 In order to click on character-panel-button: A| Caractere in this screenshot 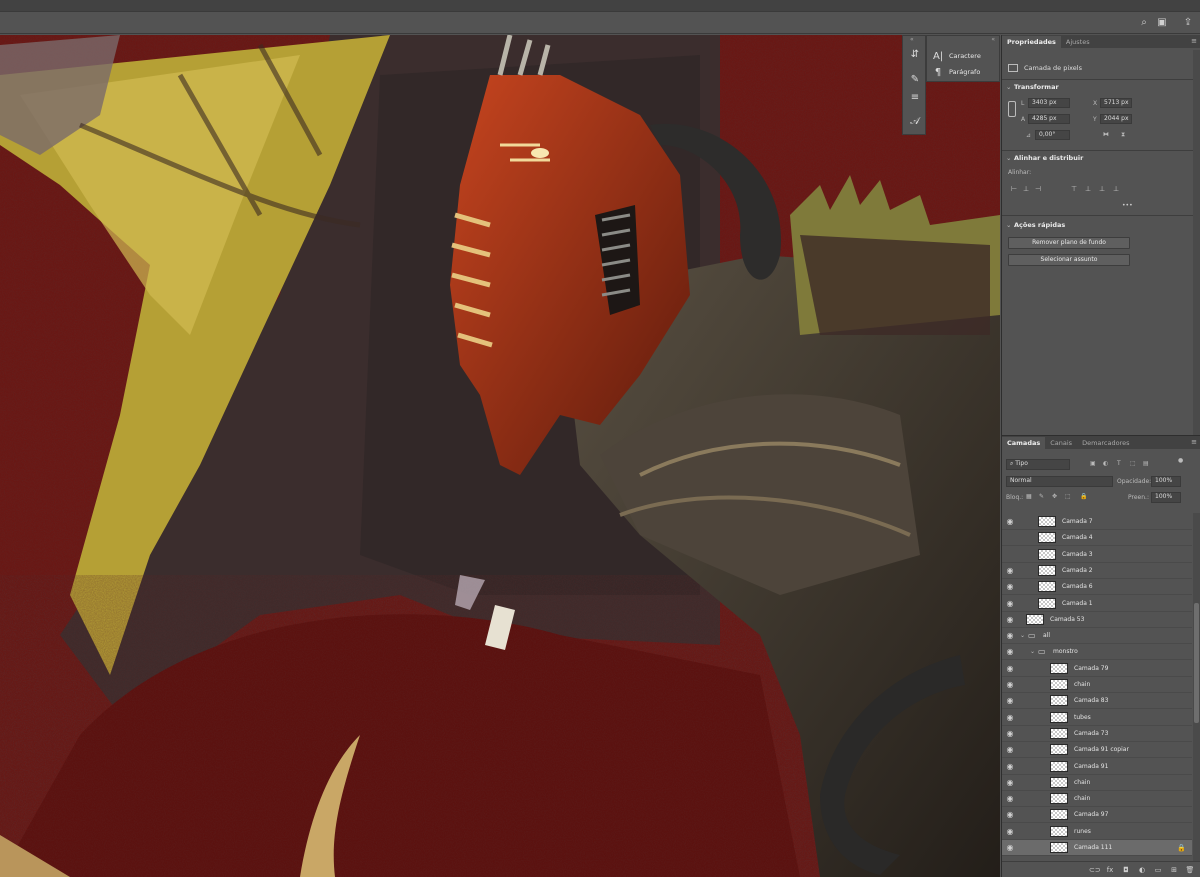, I will do `click(957, 56)`.